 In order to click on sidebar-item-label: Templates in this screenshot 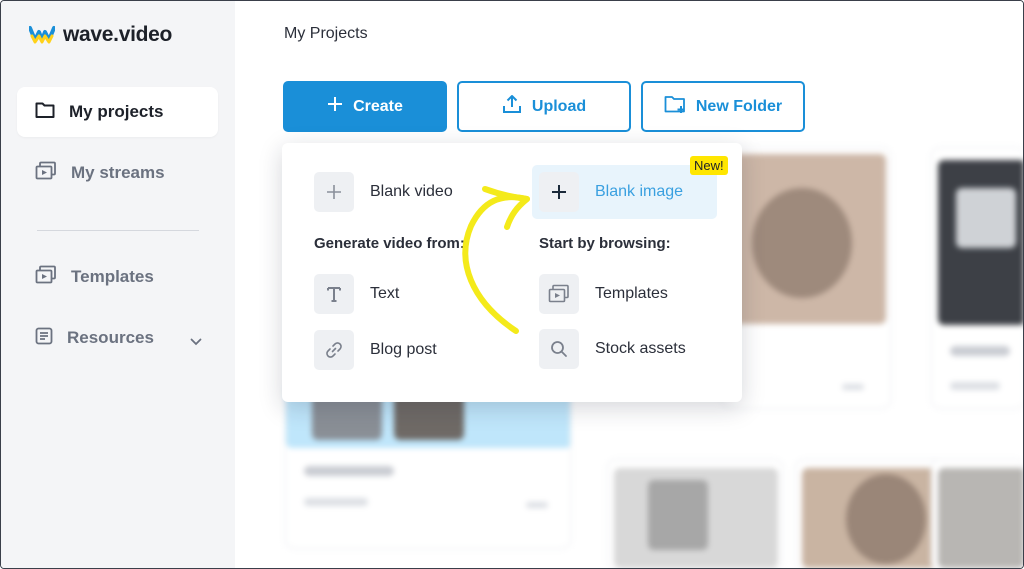, I will do `click(112, 276)`.